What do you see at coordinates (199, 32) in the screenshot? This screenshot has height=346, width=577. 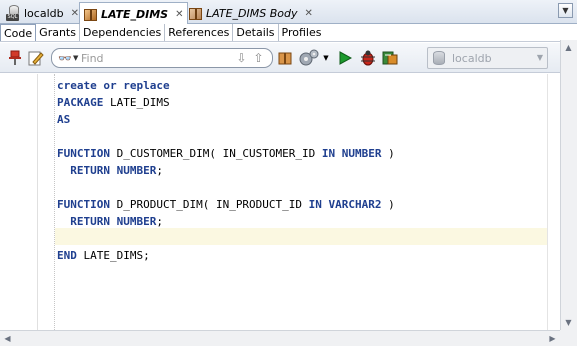 I see `tab-references: References` at bounding box center [199, 32].